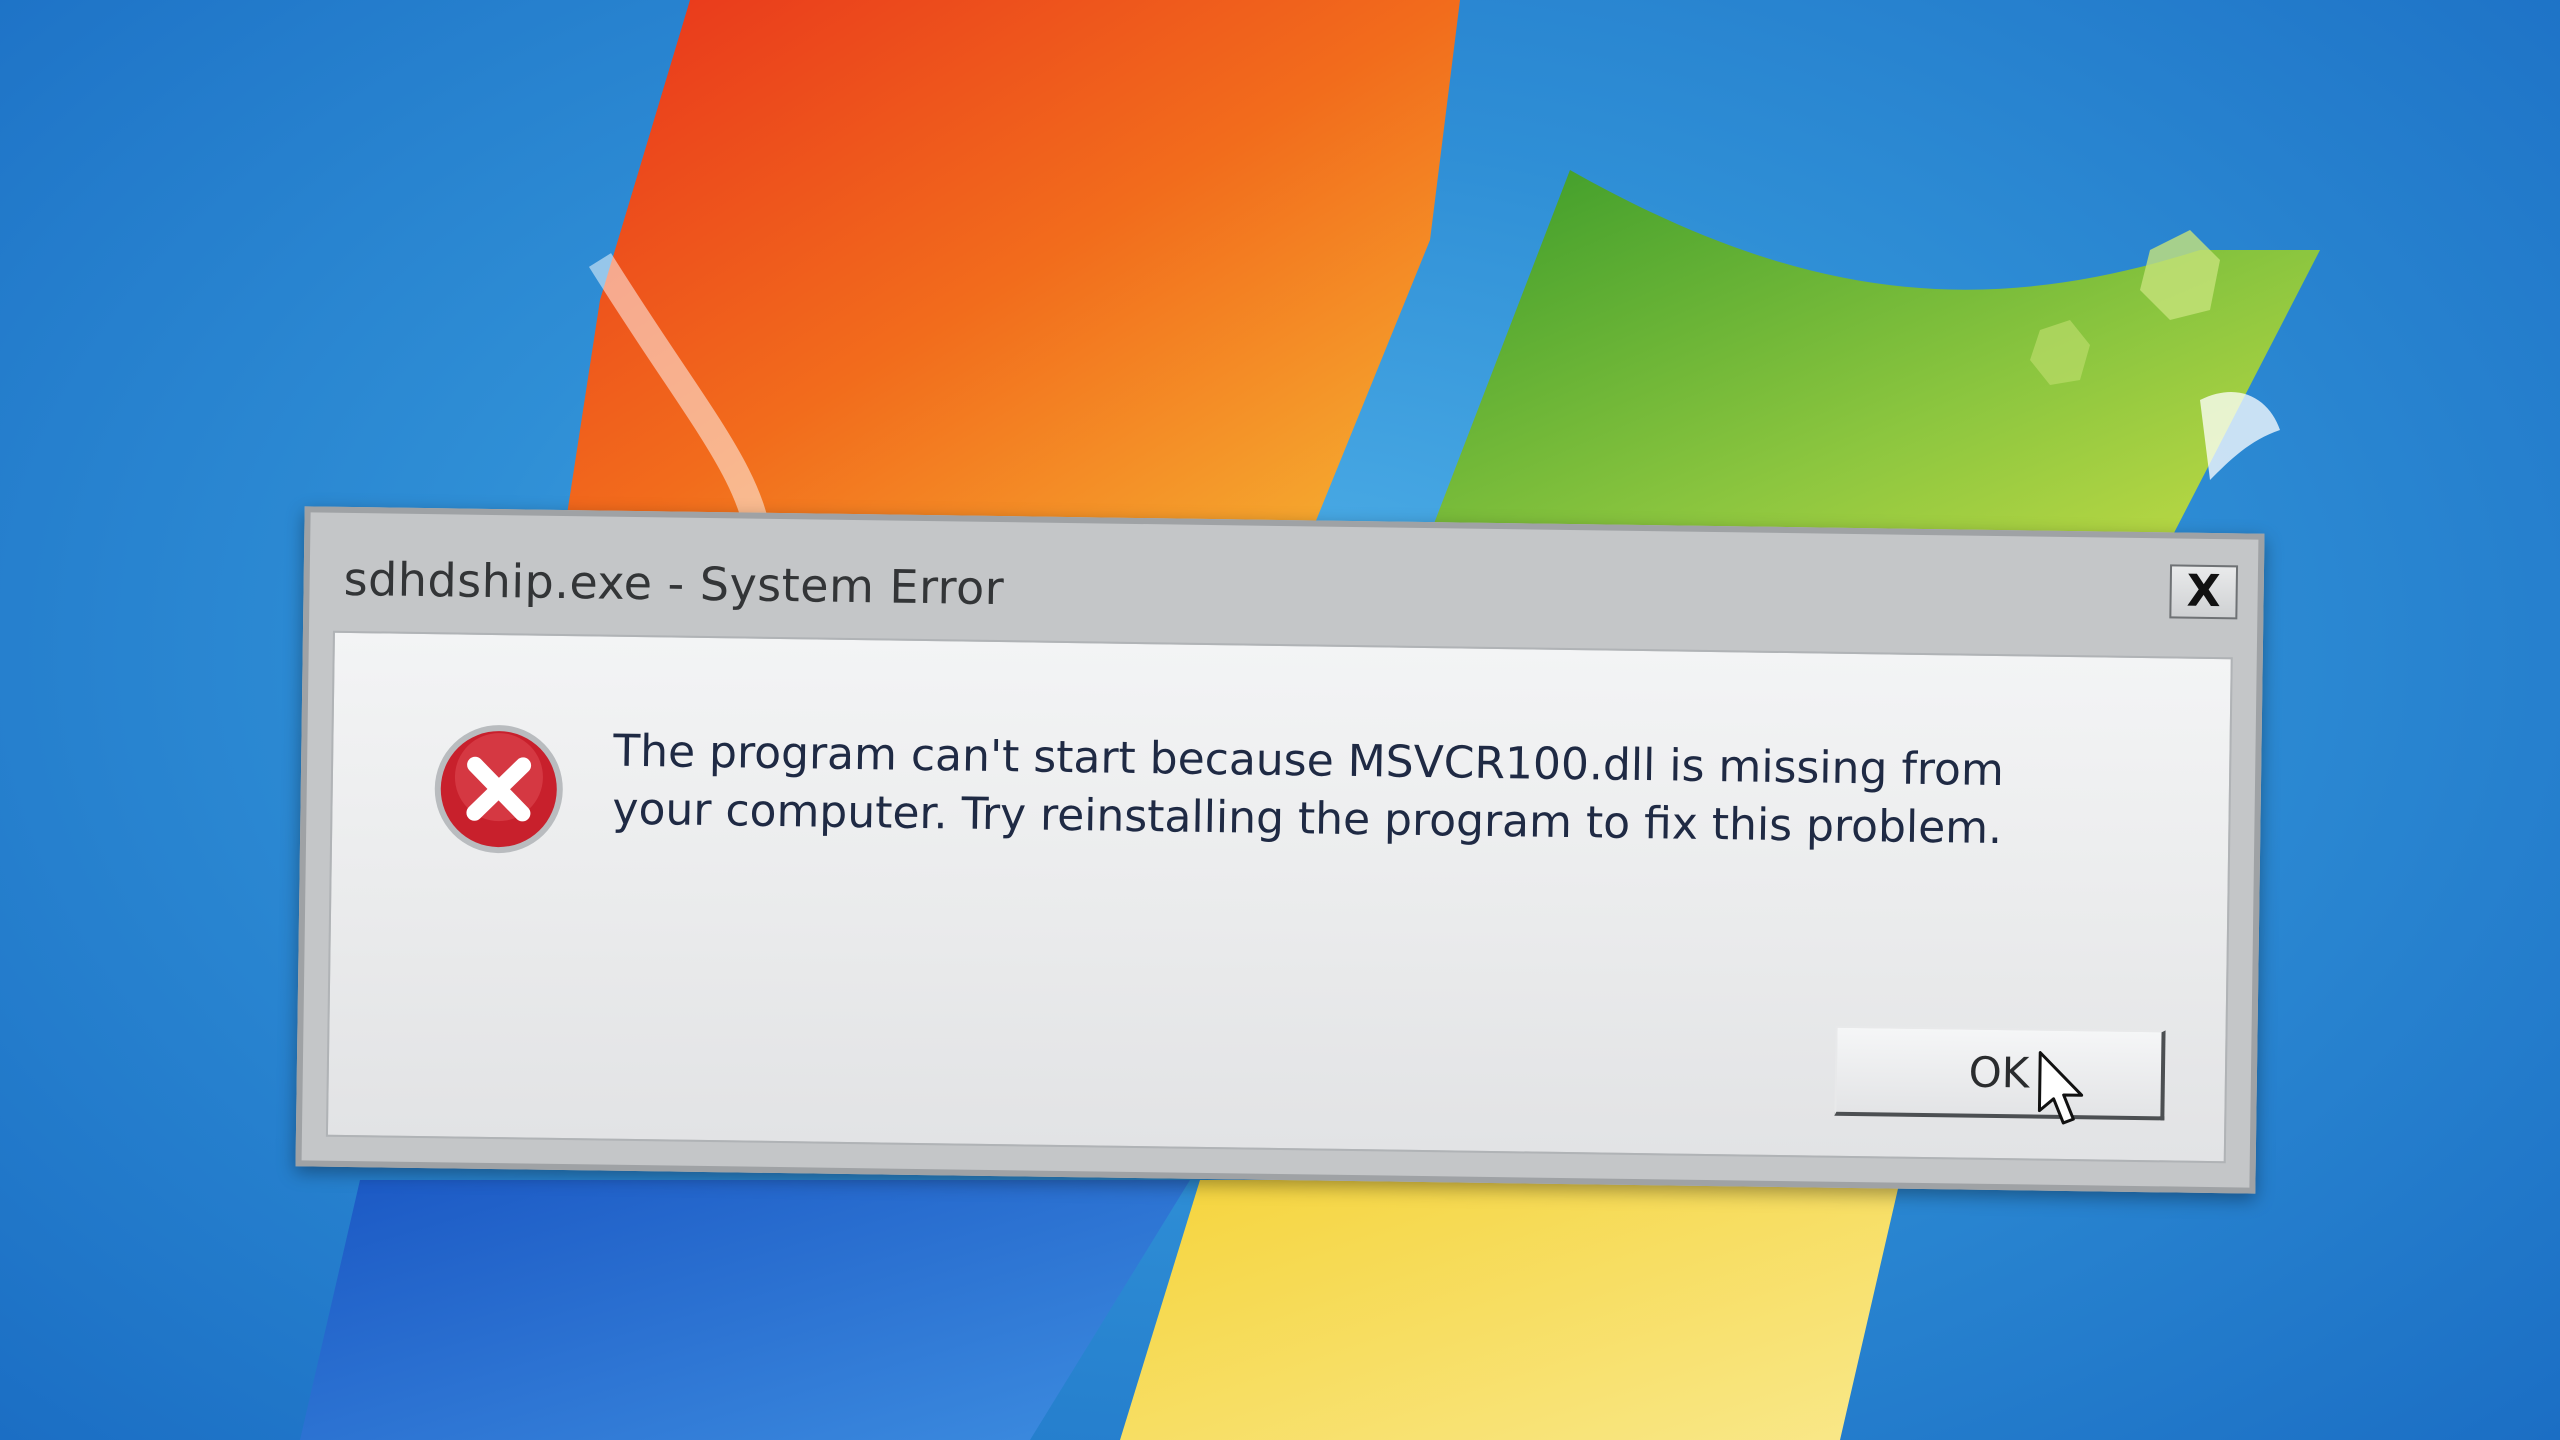 The image size is (2560, 1440). What do you see at coordinates (674, 583) in the screenshot?
I see `dialog-title: sdhdship.exe - System Error` at bounding box center [674, 583].